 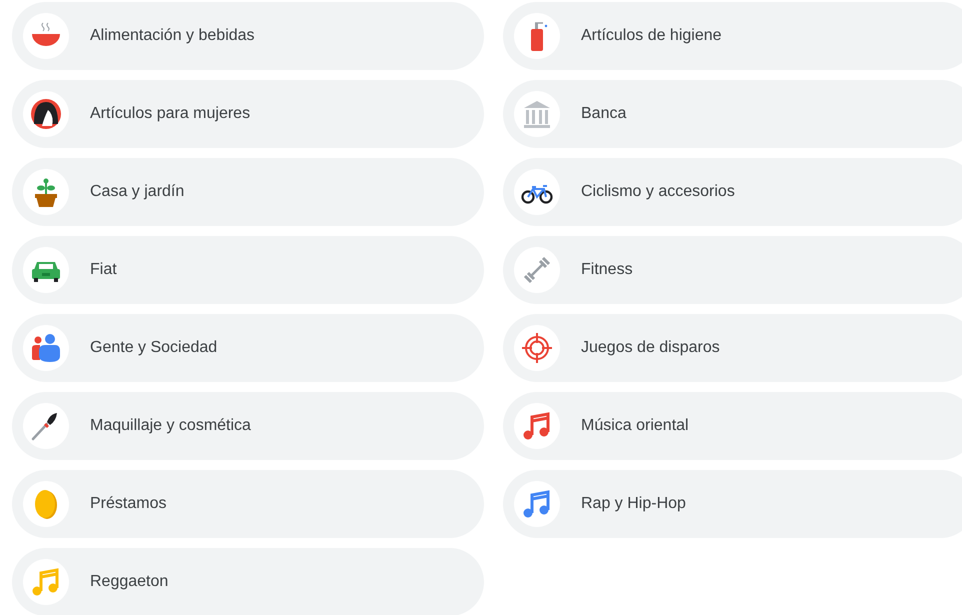 I want to click on people-icon, so click(x=46, y=348).